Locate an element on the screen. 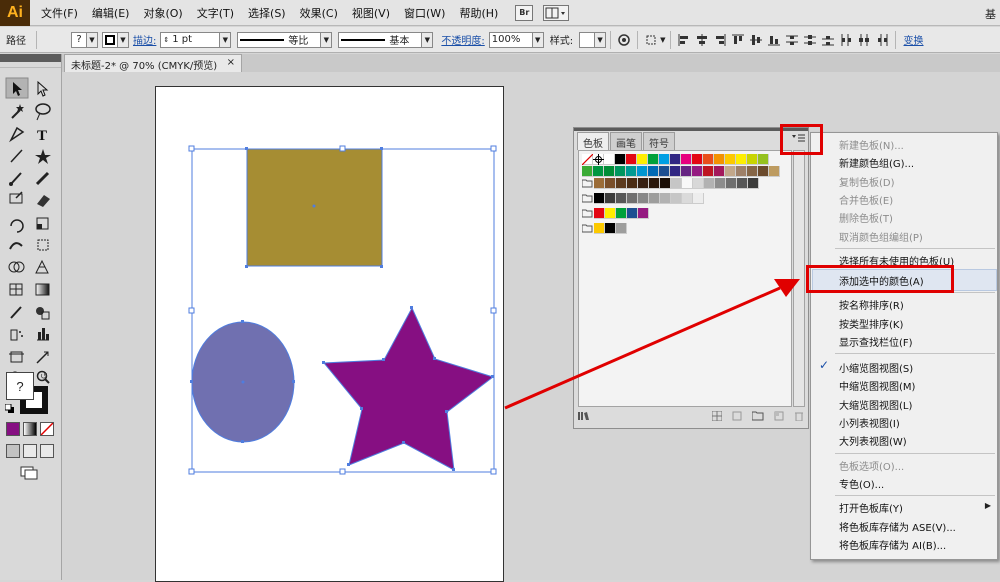 The image size is (1000, 582). distribute-hcenter-icon is located at coordinates (864, 40).